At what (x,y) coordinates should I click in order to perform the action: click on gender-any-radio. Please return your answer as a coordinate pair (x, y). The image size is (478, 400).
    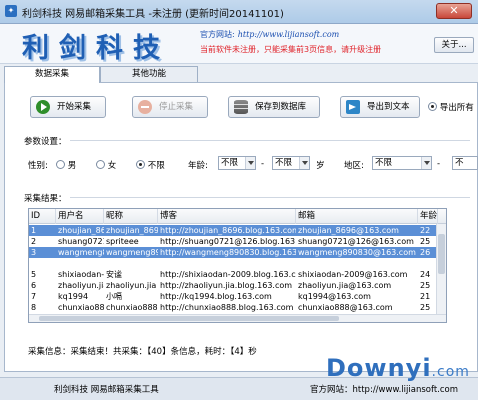
    Looking at the image, I should click on (140, 164).